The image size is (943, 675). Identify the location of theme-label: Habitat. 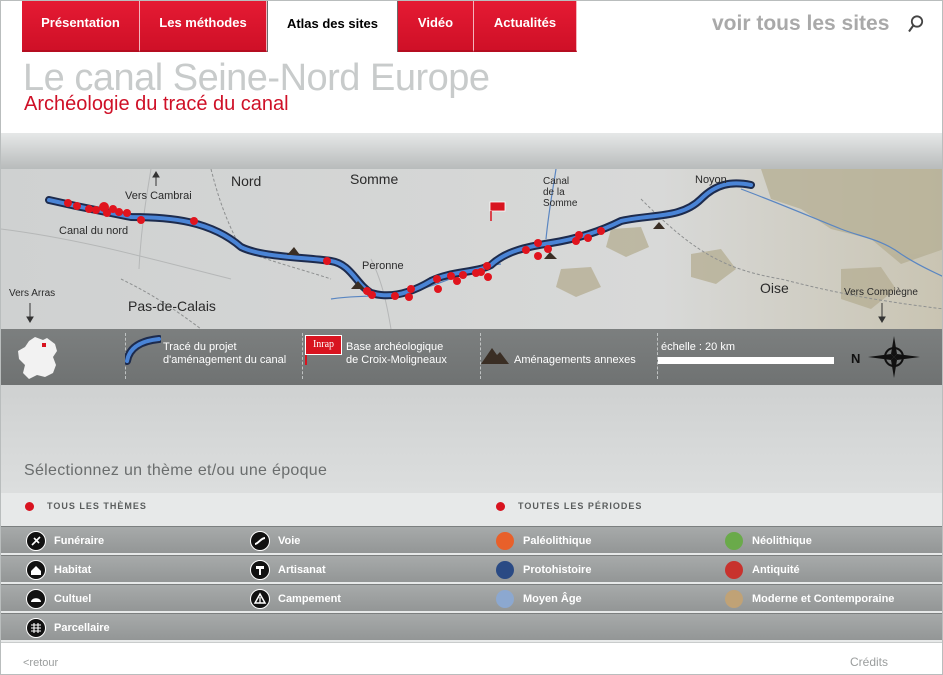
(73, 569).